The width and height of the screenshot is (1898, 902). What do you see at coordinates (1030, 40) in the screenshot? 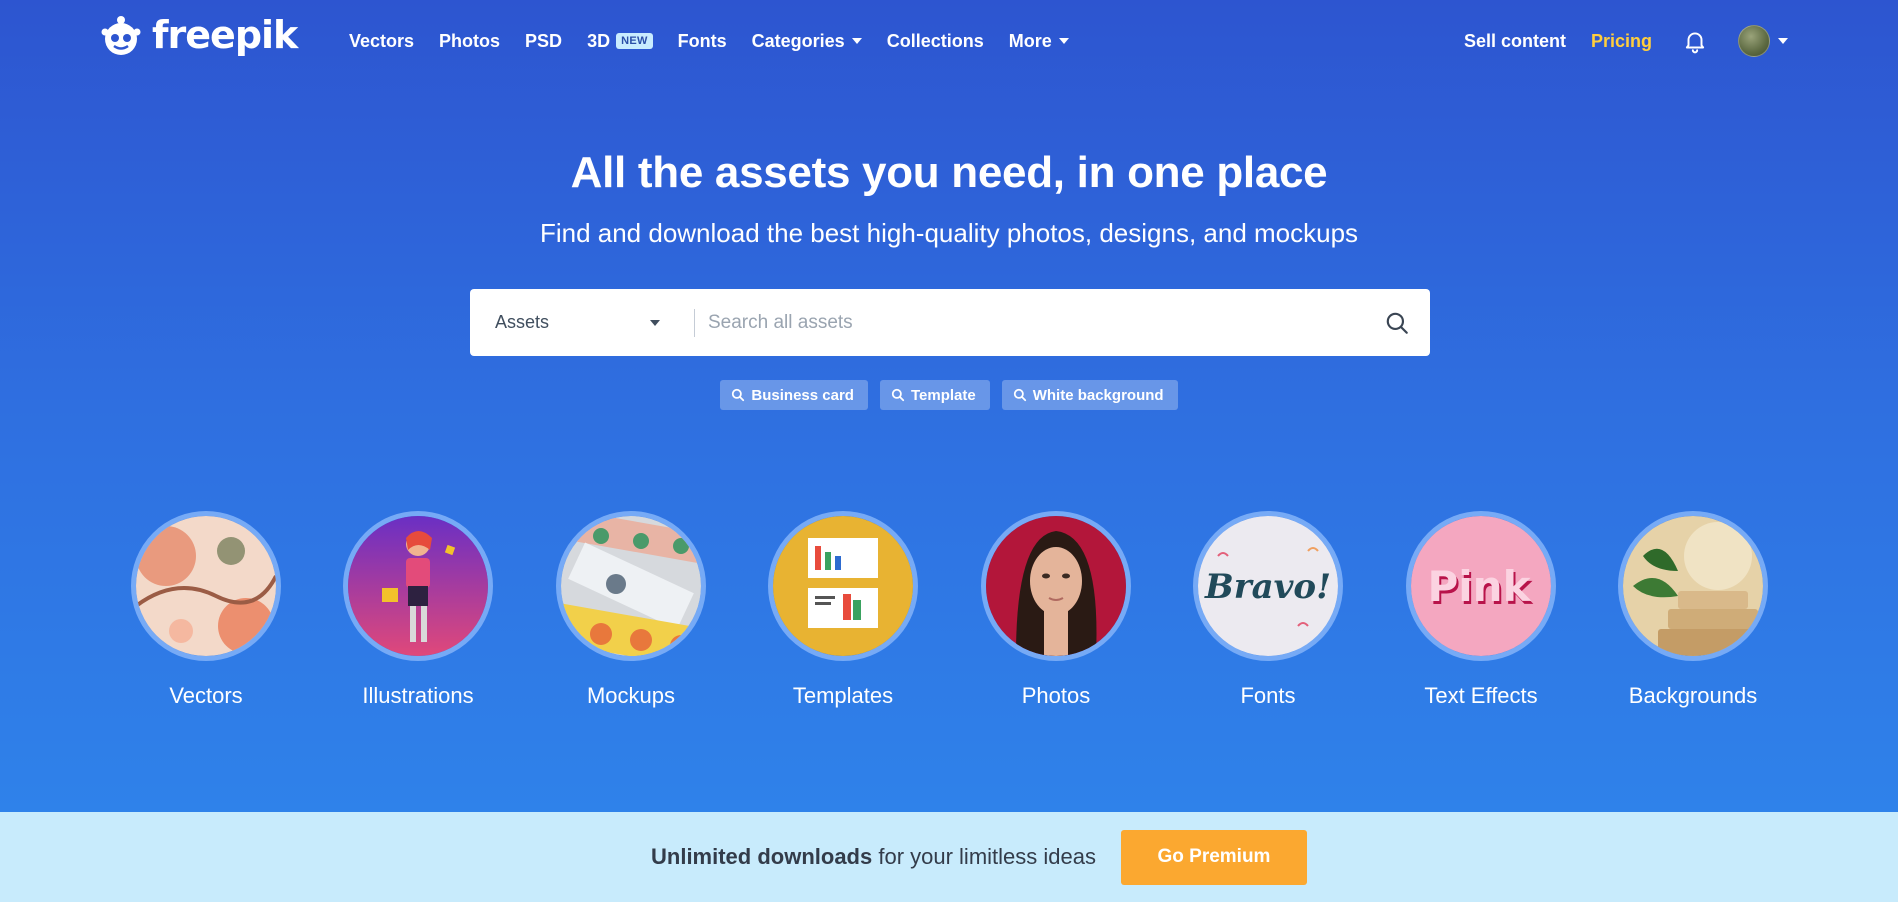
I see `nav-more-label: More` at bounding box center [1030, 40].